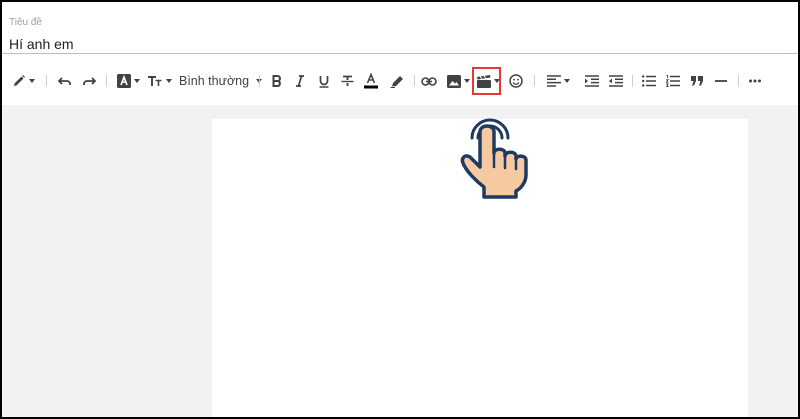  What do you see at coordinates (453, 81) in the screenshot?
I see `image-icon` at bounding box center [453, 81].